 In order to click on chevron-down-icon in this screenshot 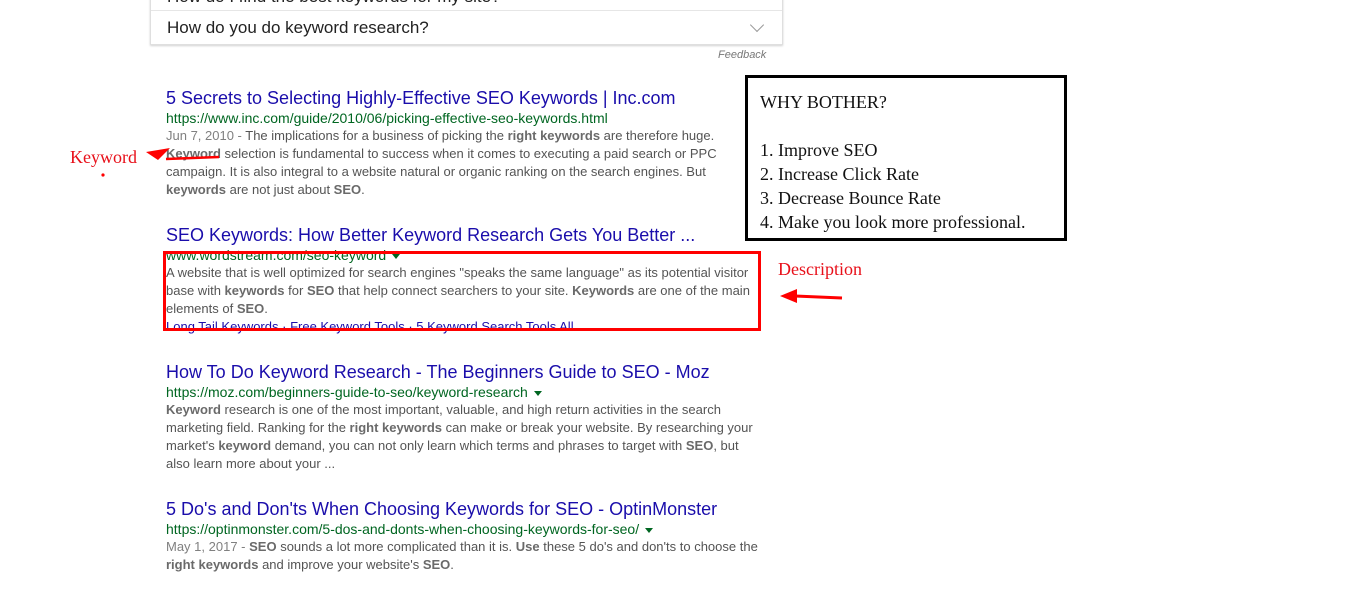, I will do `click(757, 25)`.